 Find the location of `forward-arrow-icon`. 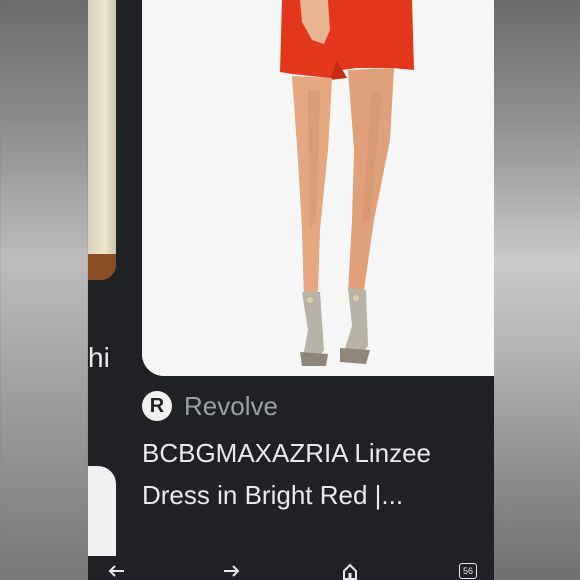

forward-arrow-icon is located at coordinates (232, 571).